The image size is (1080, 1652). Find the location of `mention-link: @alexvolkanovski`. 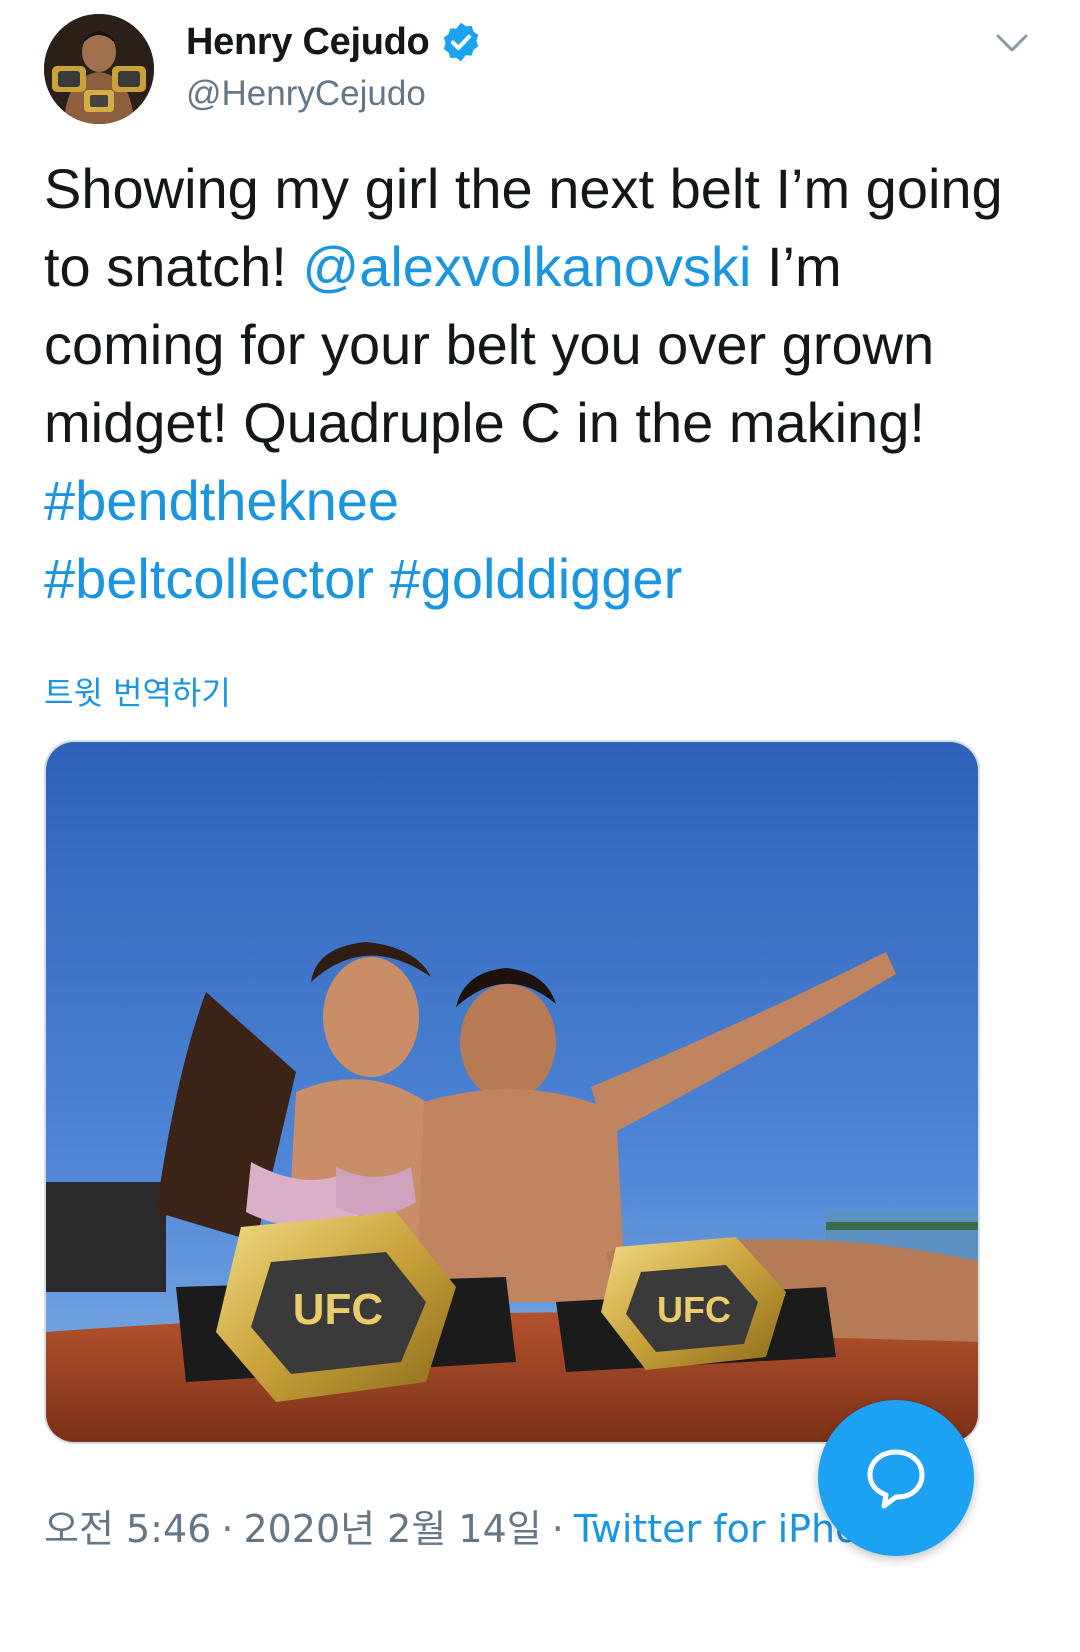

mention-link: @alexvolkanovski is located at coordinates (526, 266).